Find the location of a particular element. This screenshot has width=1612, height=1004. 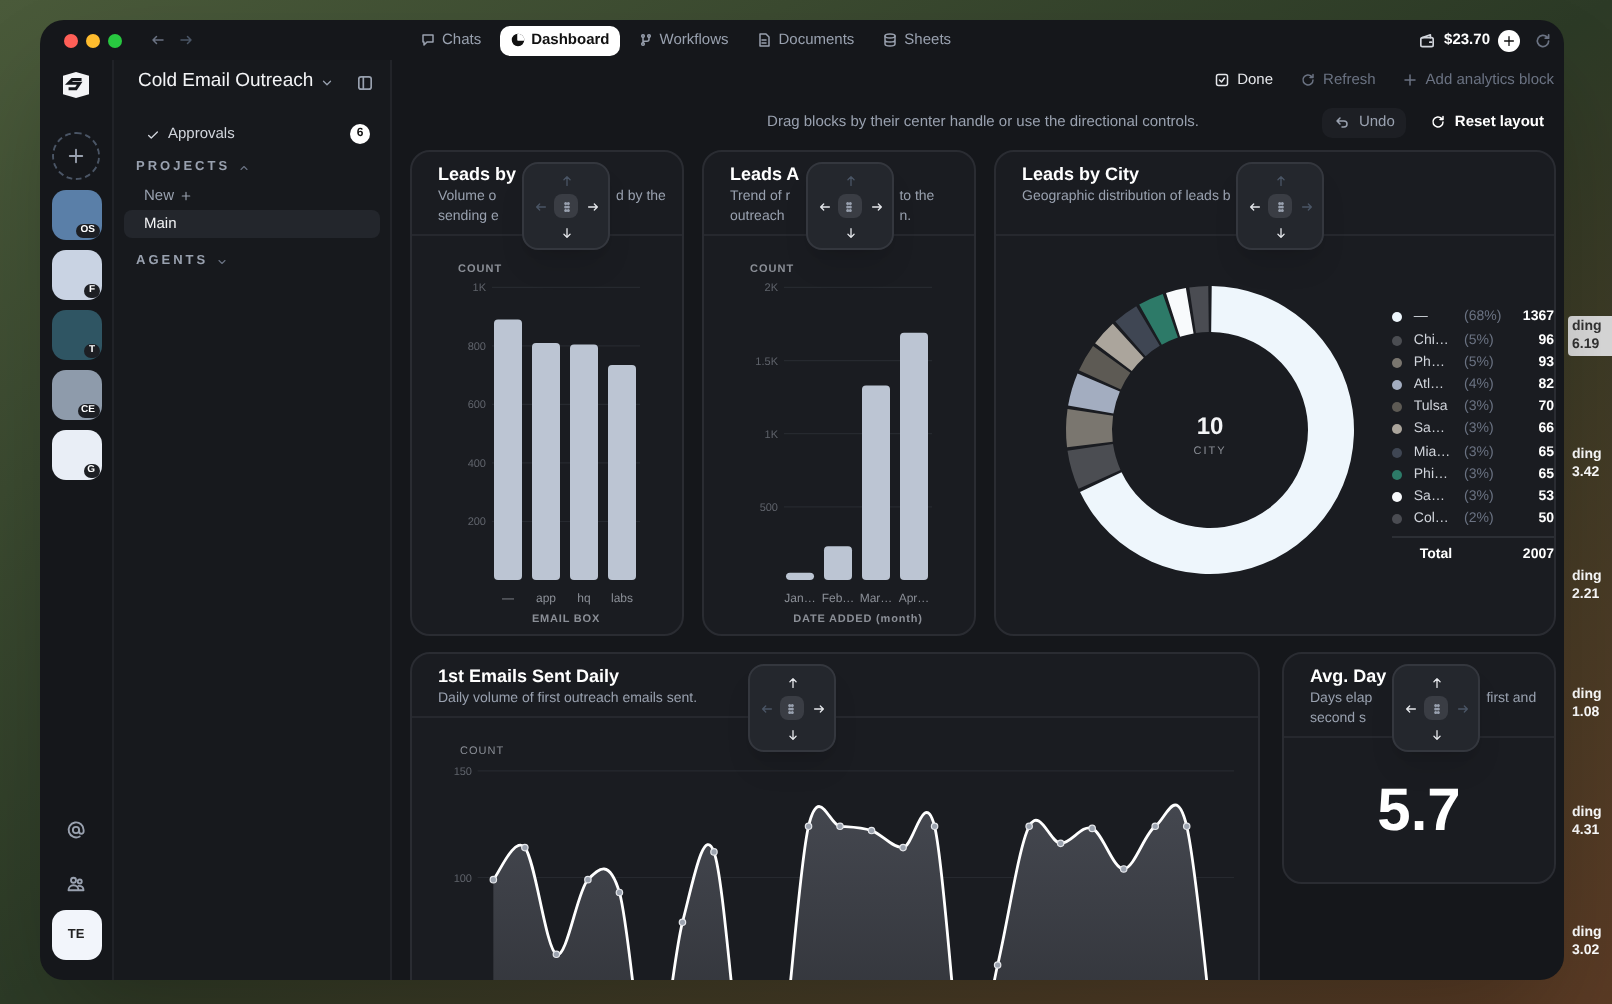

card-title: Avg. Day is located at coordinates (1348, 677).